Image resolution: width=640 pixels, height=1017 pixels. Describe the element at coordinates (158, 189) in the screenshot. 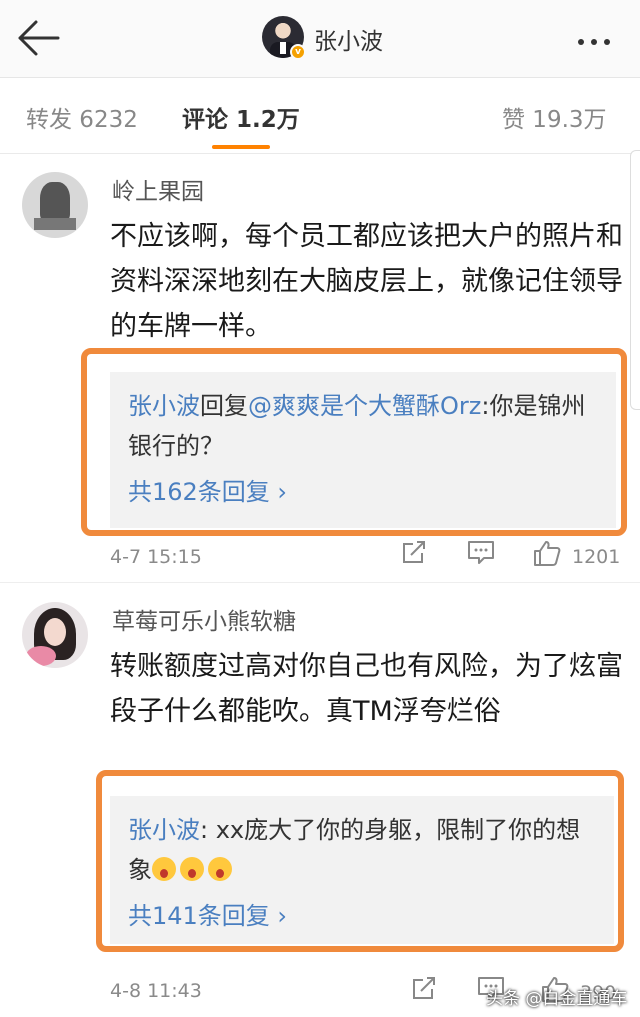

I see `comment-username: 岭上果园` at that location.